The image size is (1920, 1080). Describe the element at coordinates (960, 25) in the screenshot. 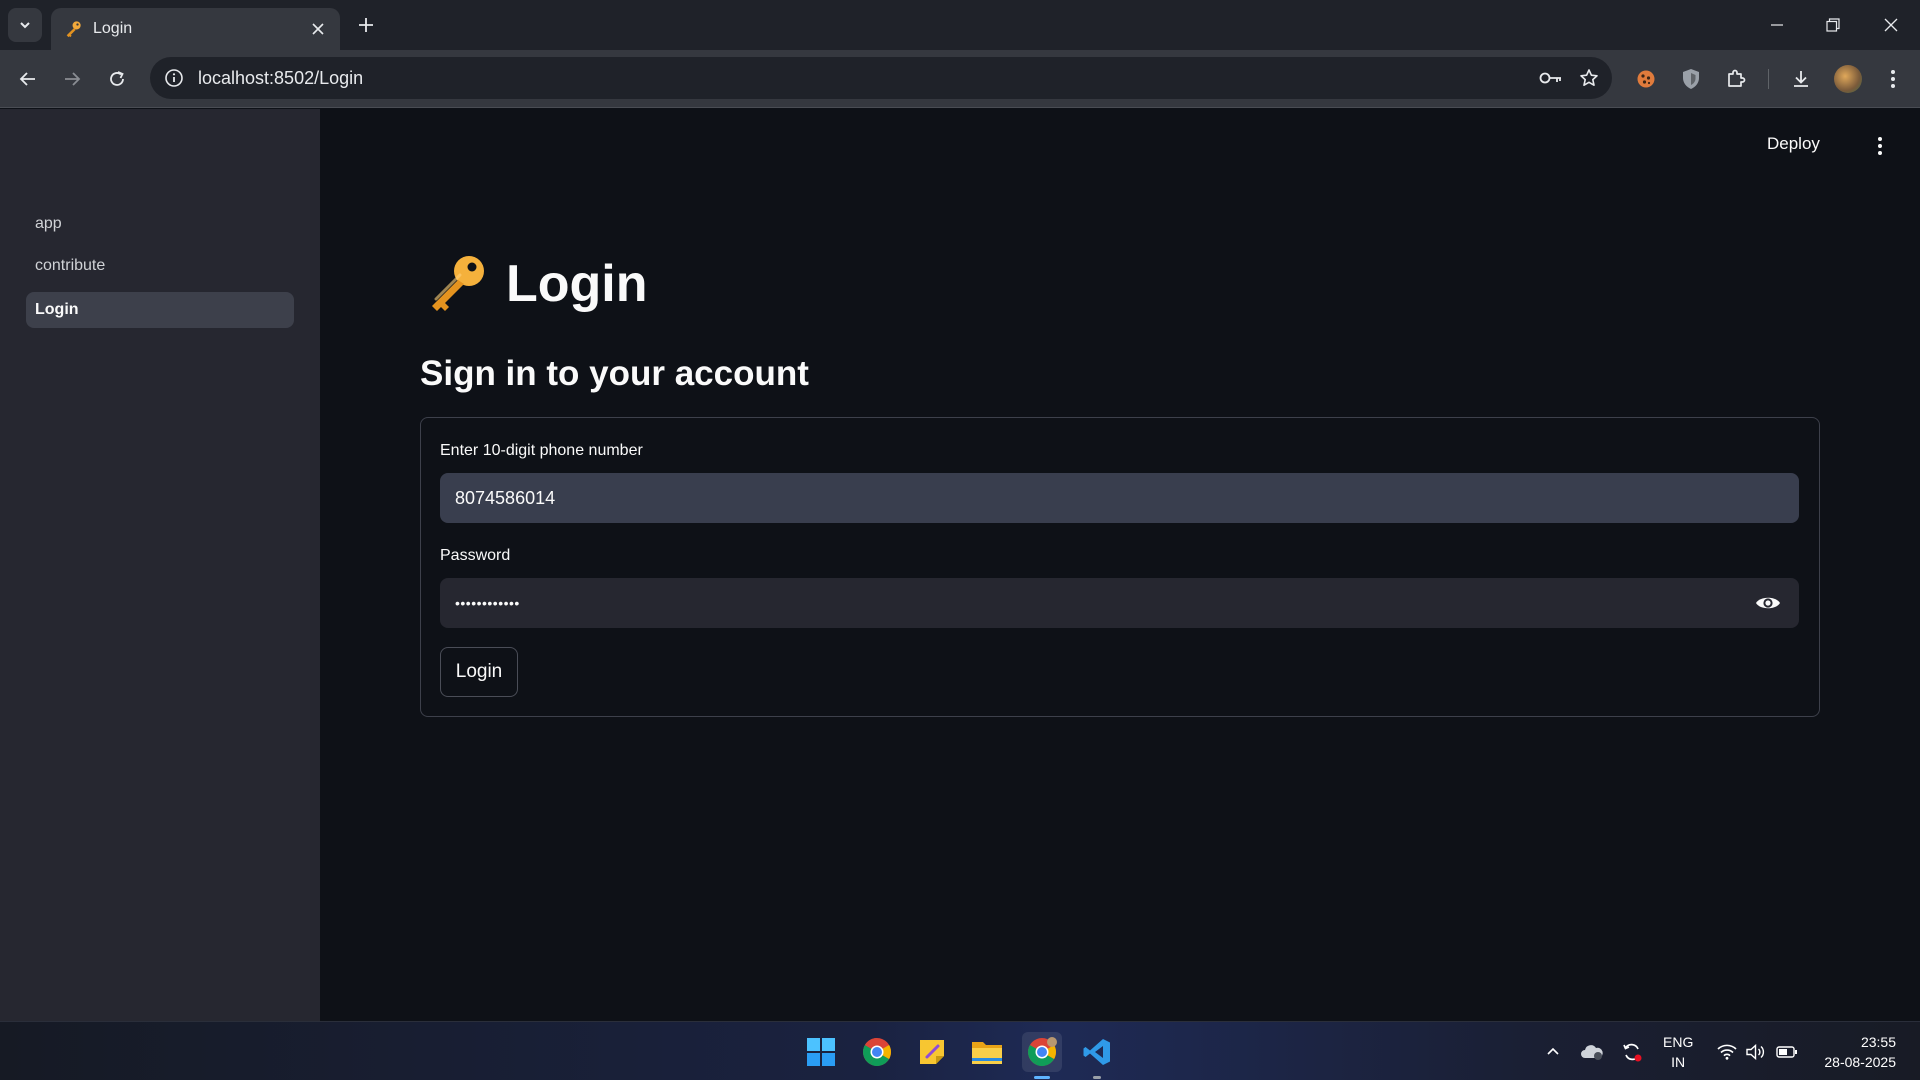

I see `tab-strip: Login` at that location.